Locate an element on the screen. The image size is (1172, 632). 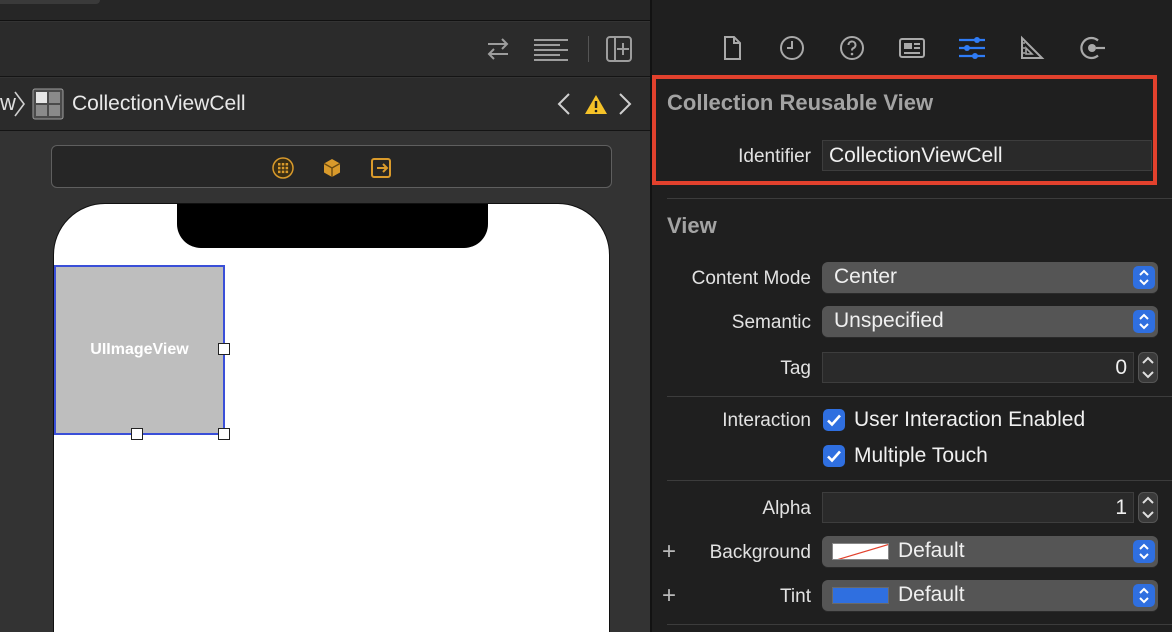
jump-bar-current-item: CollectionViewCell is located at coordinates (159, 104).